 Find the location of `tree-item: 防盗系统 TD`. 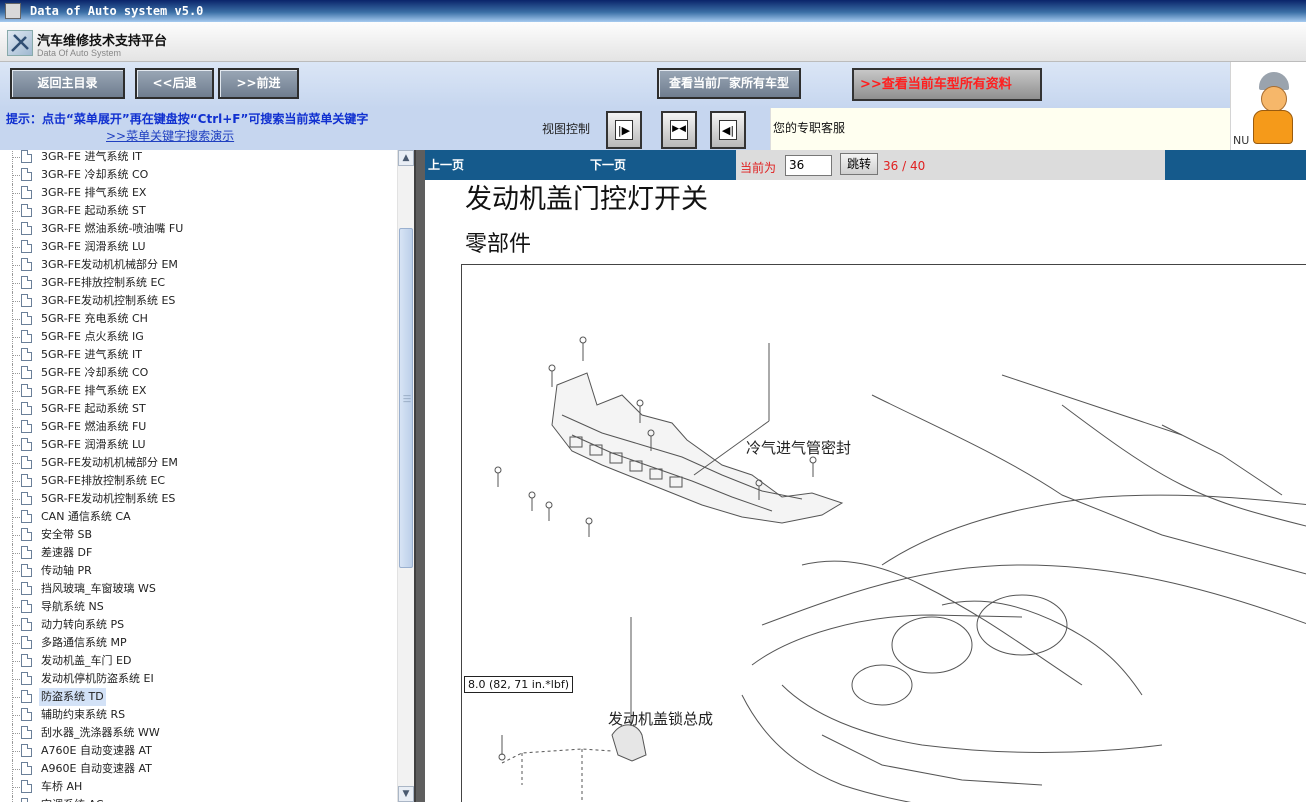

tree-item: 防盗系统 TD is located at coordinates (199, 697).